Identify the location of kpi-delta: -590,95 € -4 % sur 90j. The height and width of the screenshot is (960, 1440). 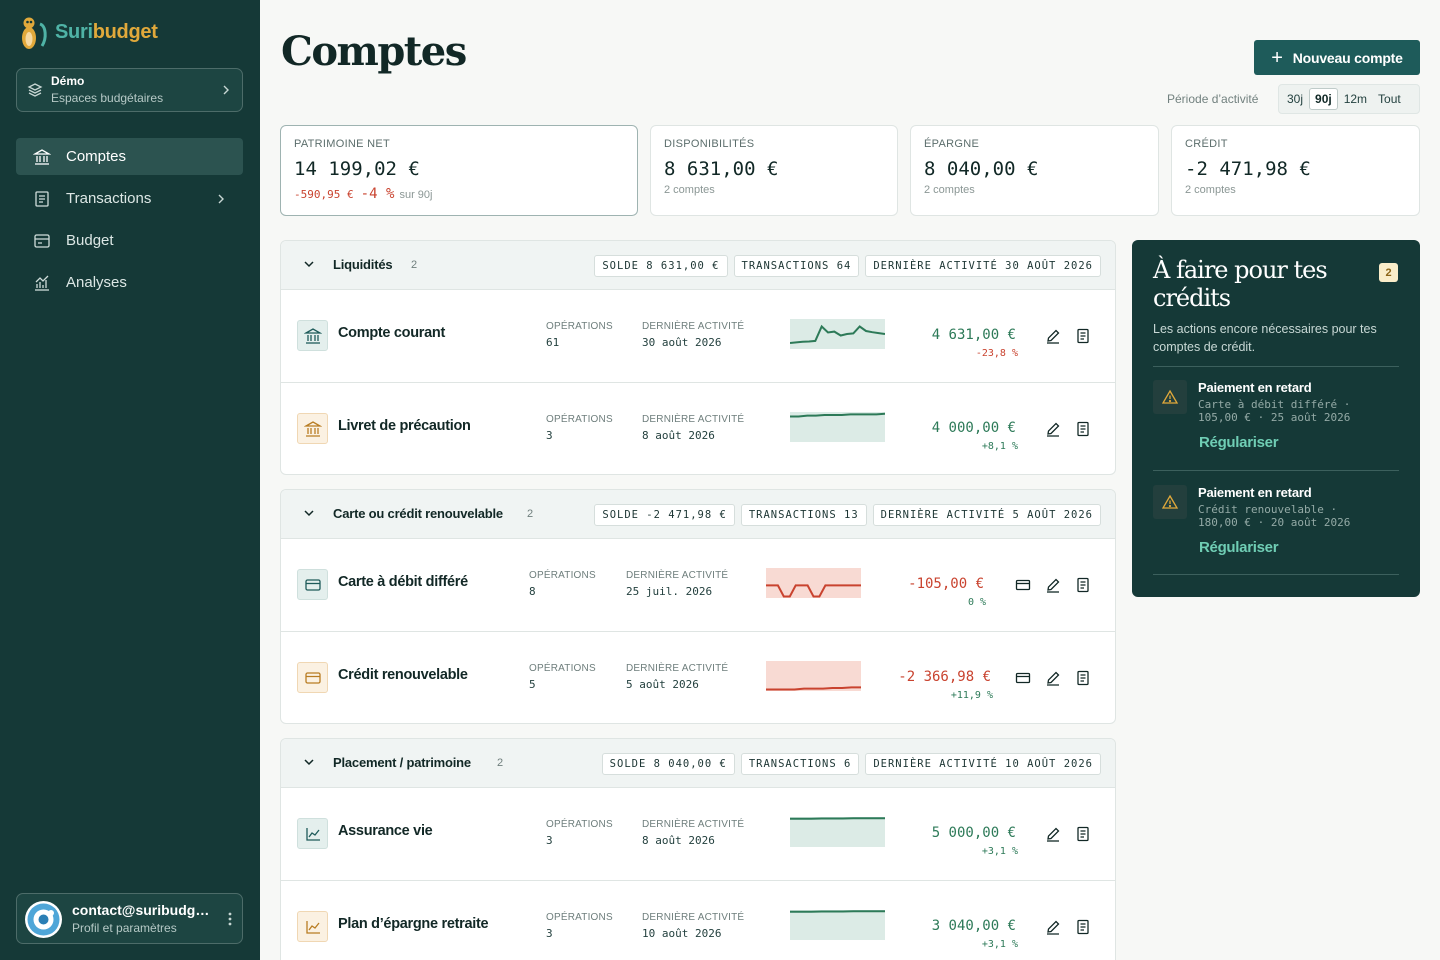
(363, 194).